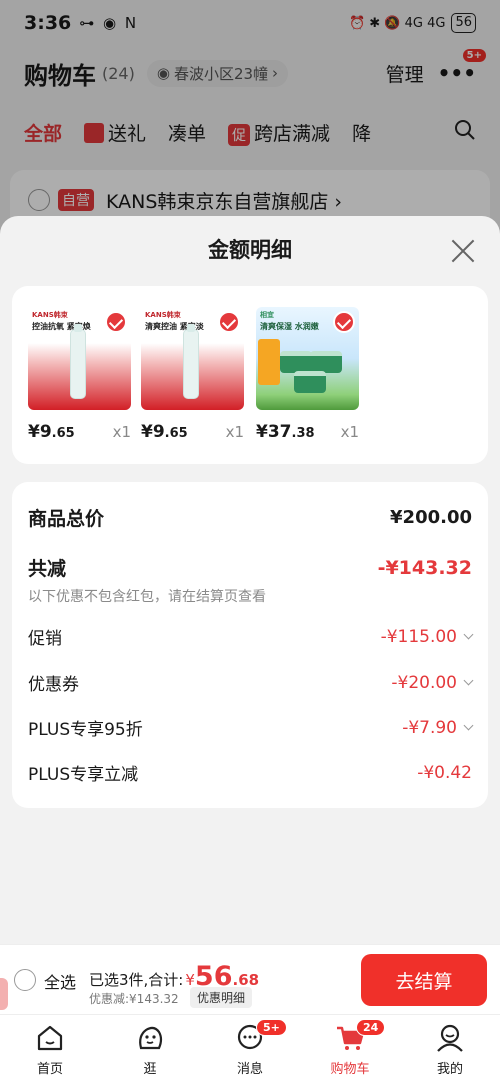 The height and width of the screenshot is (1083, 500). What do you see at coordinates (251, 727) in the screenshot?
I see `plus95-row: PLUS专享95折 -¥7.90` at bounding box center [251, 727].